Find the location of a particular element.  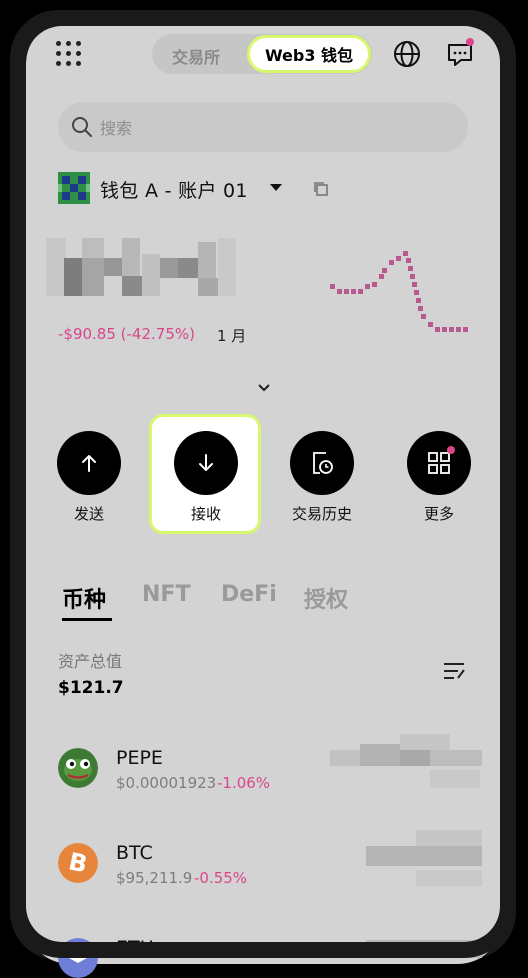

search-placeholder: 搜索 is located at coordinates (116, 128).